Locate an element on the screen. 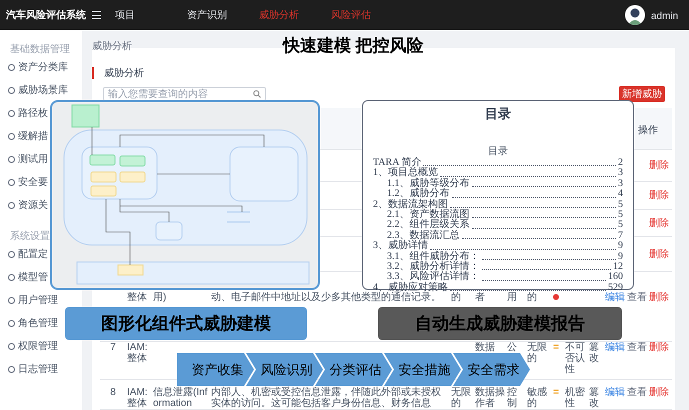  table-cell: 无限的 is located at coordinates (537, 353).